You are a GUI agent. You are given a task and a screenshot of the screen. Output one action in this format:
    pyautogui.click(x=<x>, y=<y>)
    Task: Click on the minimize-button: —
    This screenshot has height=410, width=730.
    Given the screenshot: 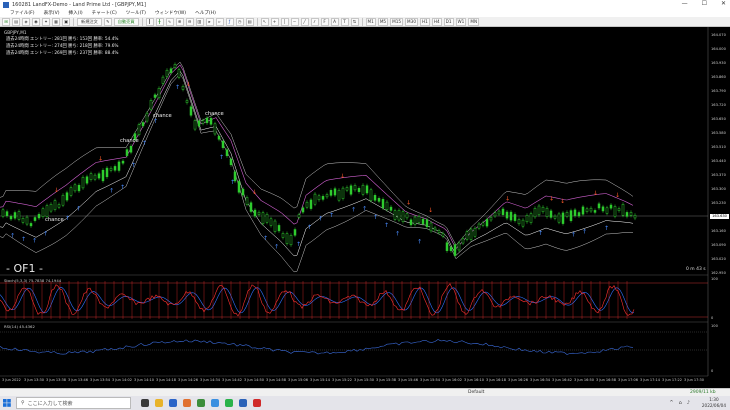 What is the action you would take?
    pyautogui.click(x=685, y=3)
    